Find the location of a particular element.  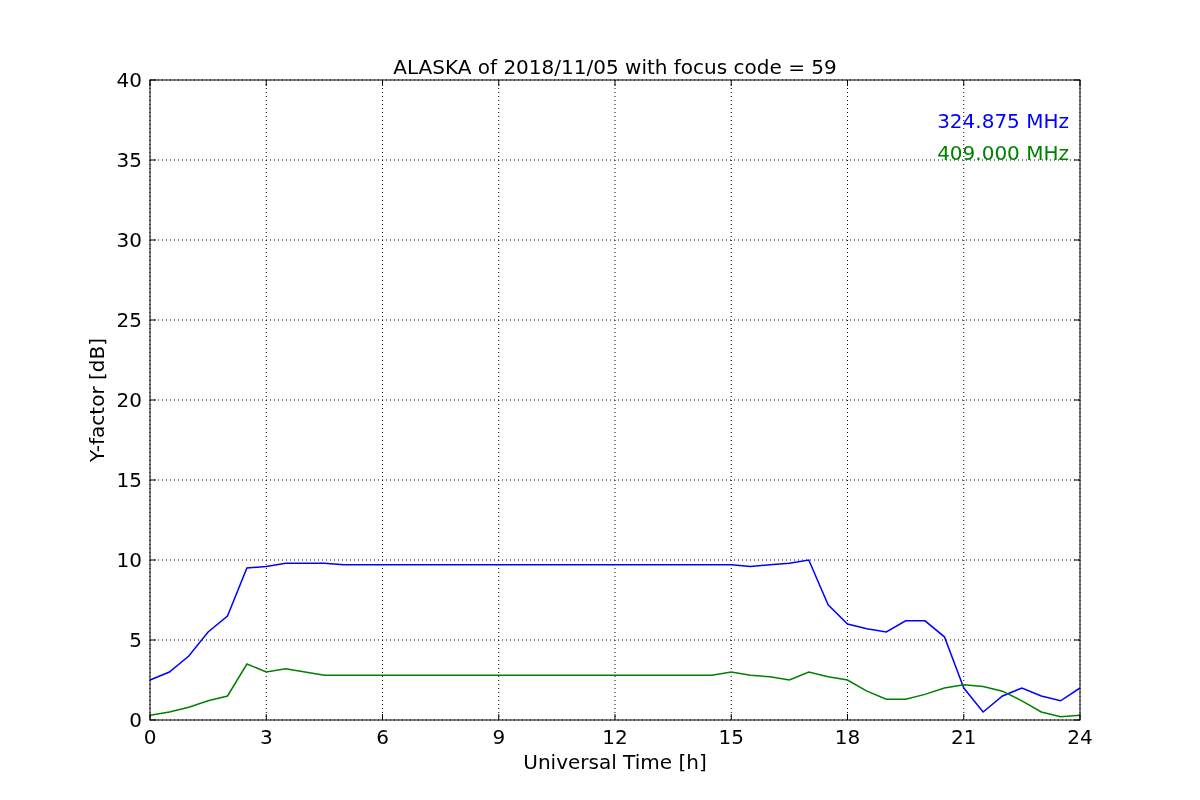

chart-title: ALASKA of 2018/11/05 with focus code = 59 is located at coordinates (615, 67).